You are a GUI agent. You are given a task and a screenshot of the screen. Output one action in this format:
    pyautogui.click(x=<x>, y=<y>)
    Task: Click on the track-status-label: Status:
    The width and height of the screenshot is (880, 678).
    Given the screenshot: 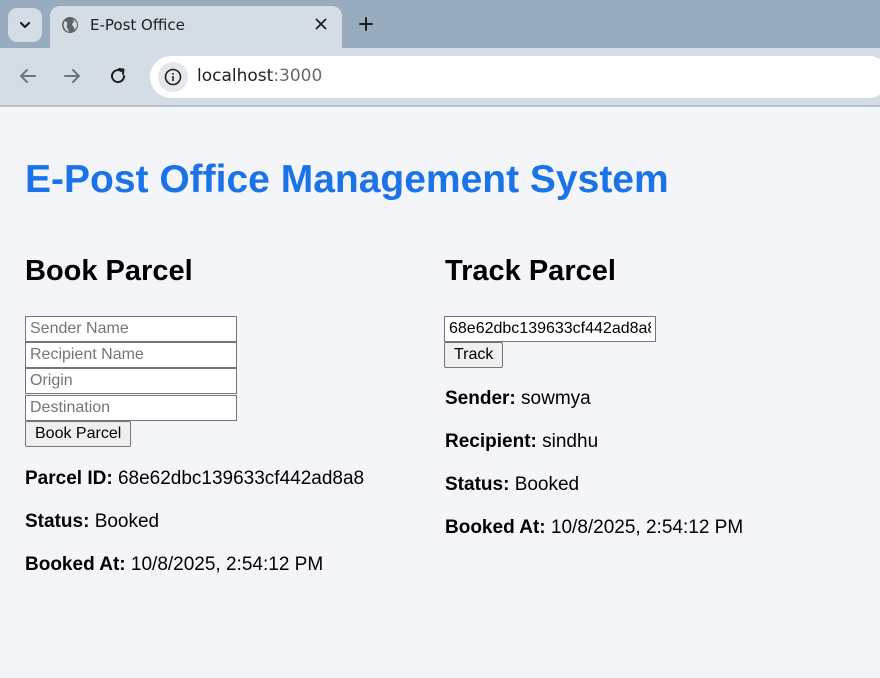 What is the action you would take?
    pyautogui.click(x=477, y=484)
    